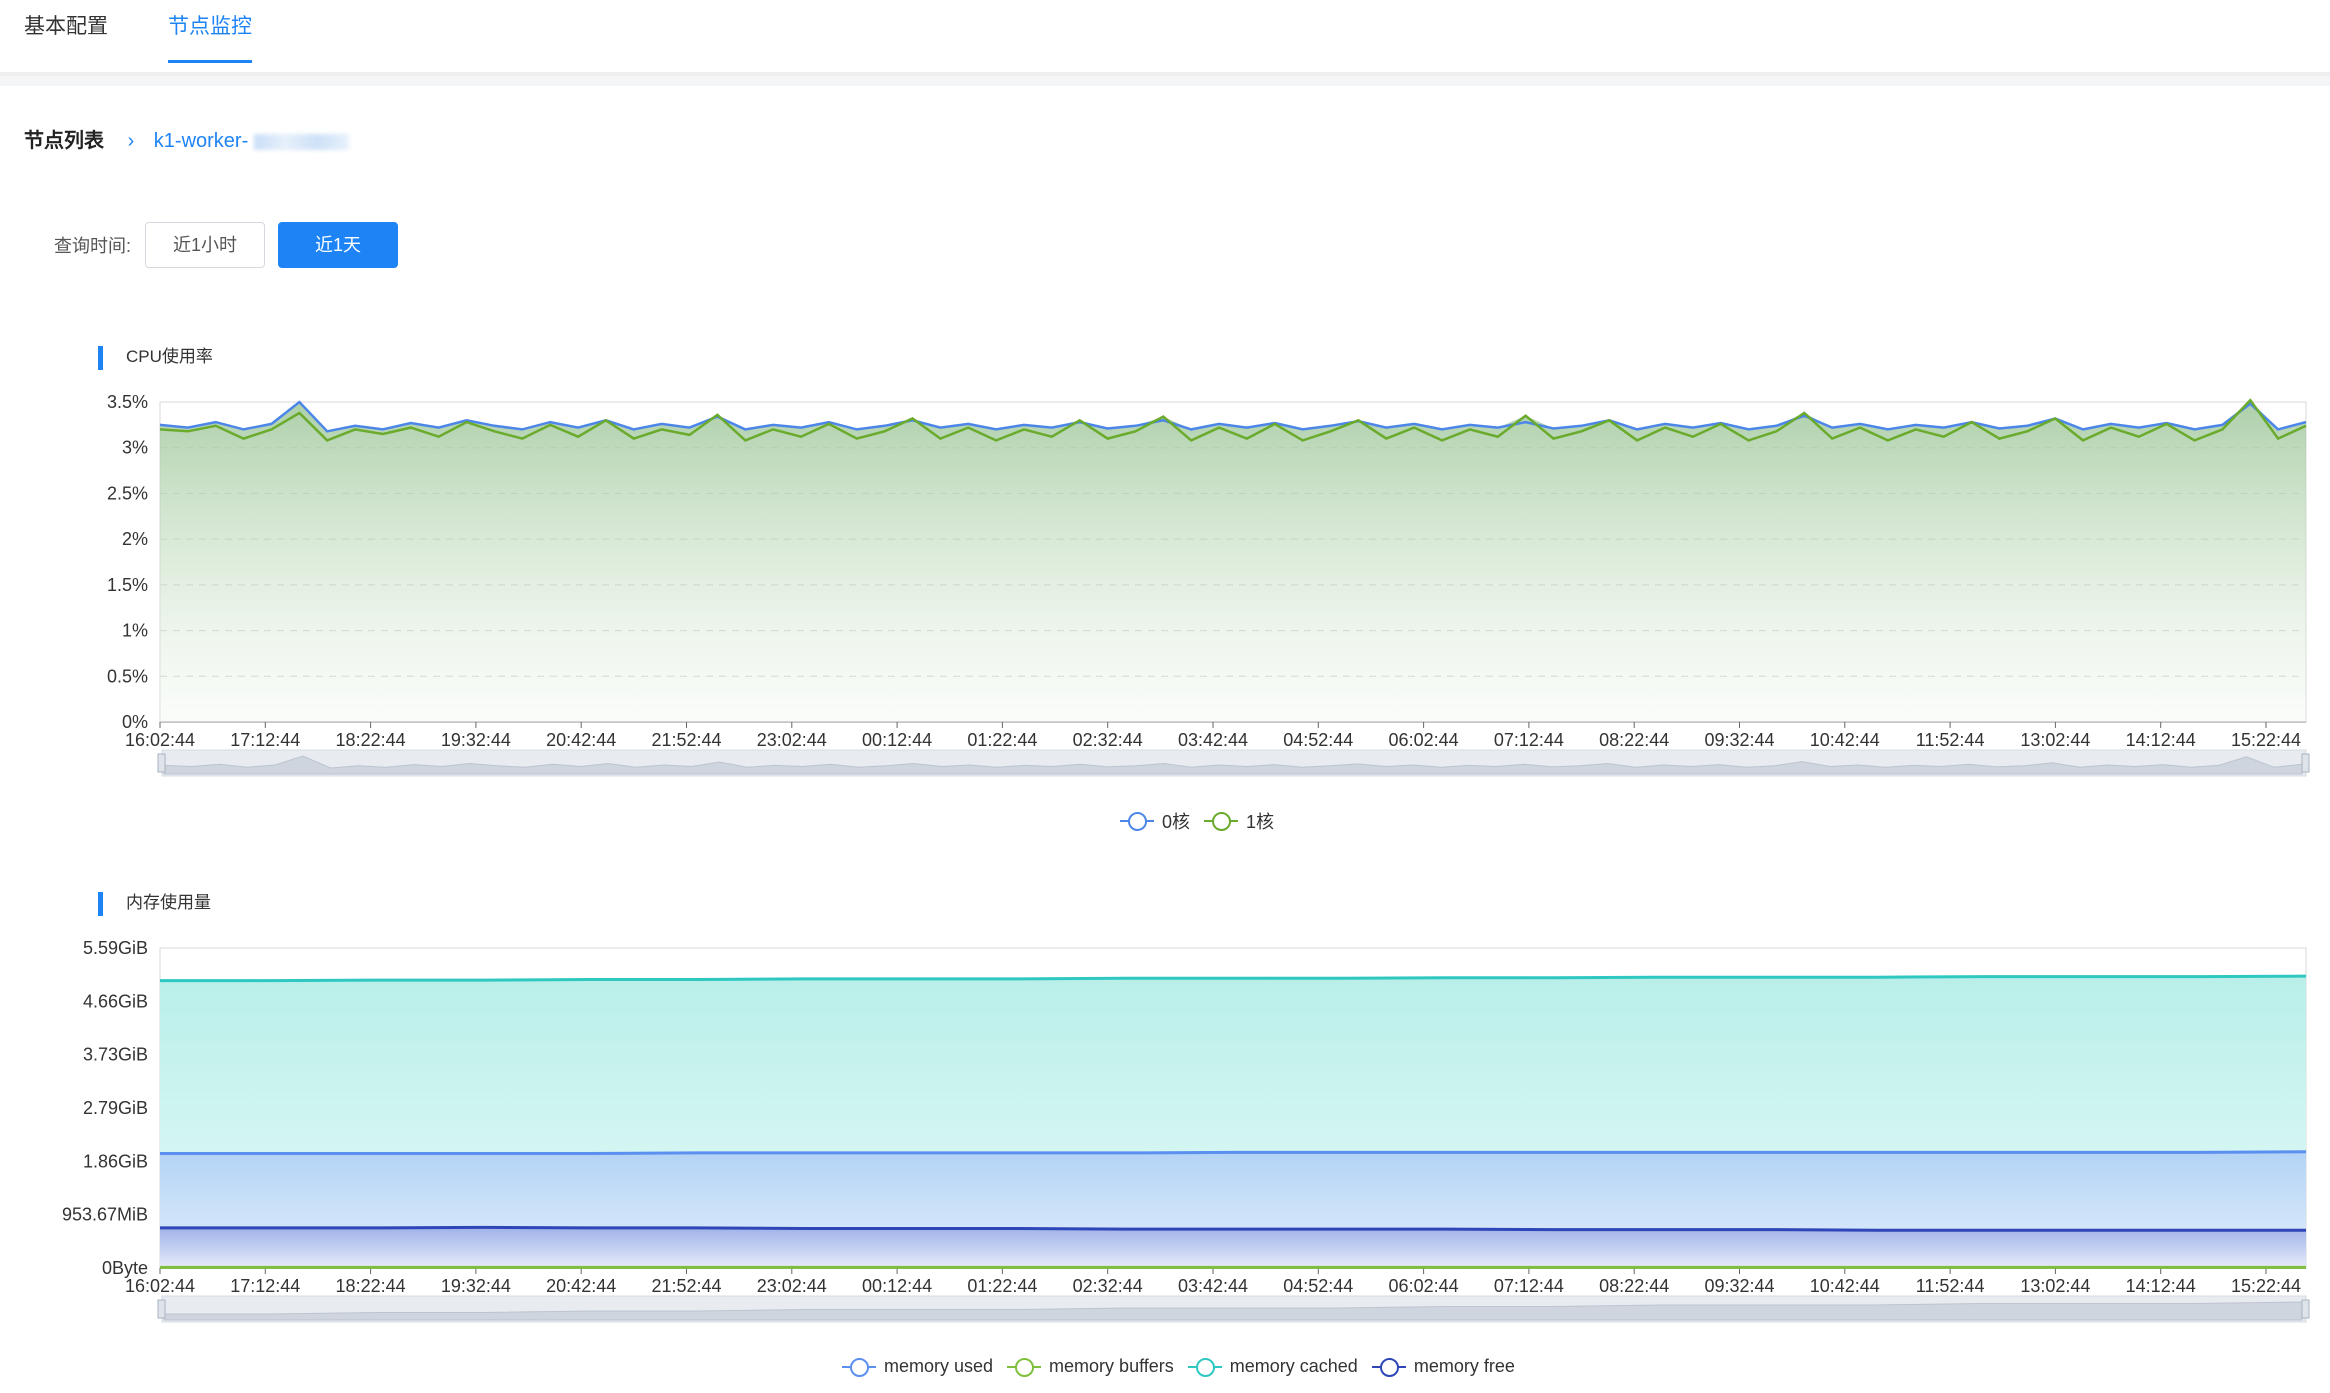 The image size is (2330, 1393). I want to click on legend-item-memory-buffers: memory buffers, so click(1090, 1366).